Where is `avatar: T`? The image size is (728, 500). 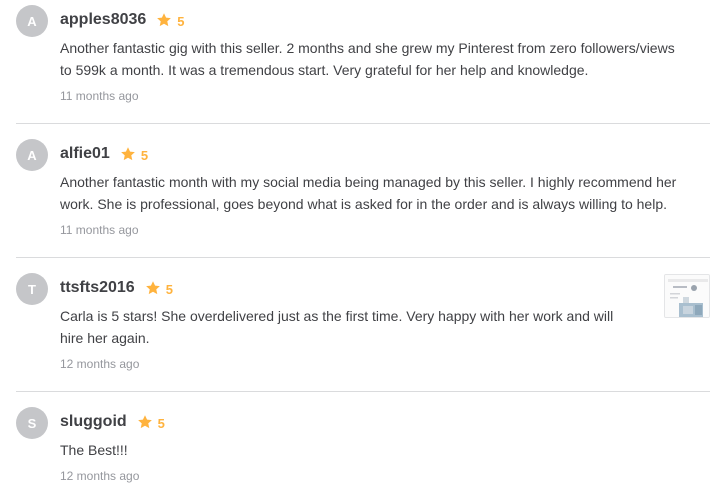
avatar: T is located at coordinates (32, 289).